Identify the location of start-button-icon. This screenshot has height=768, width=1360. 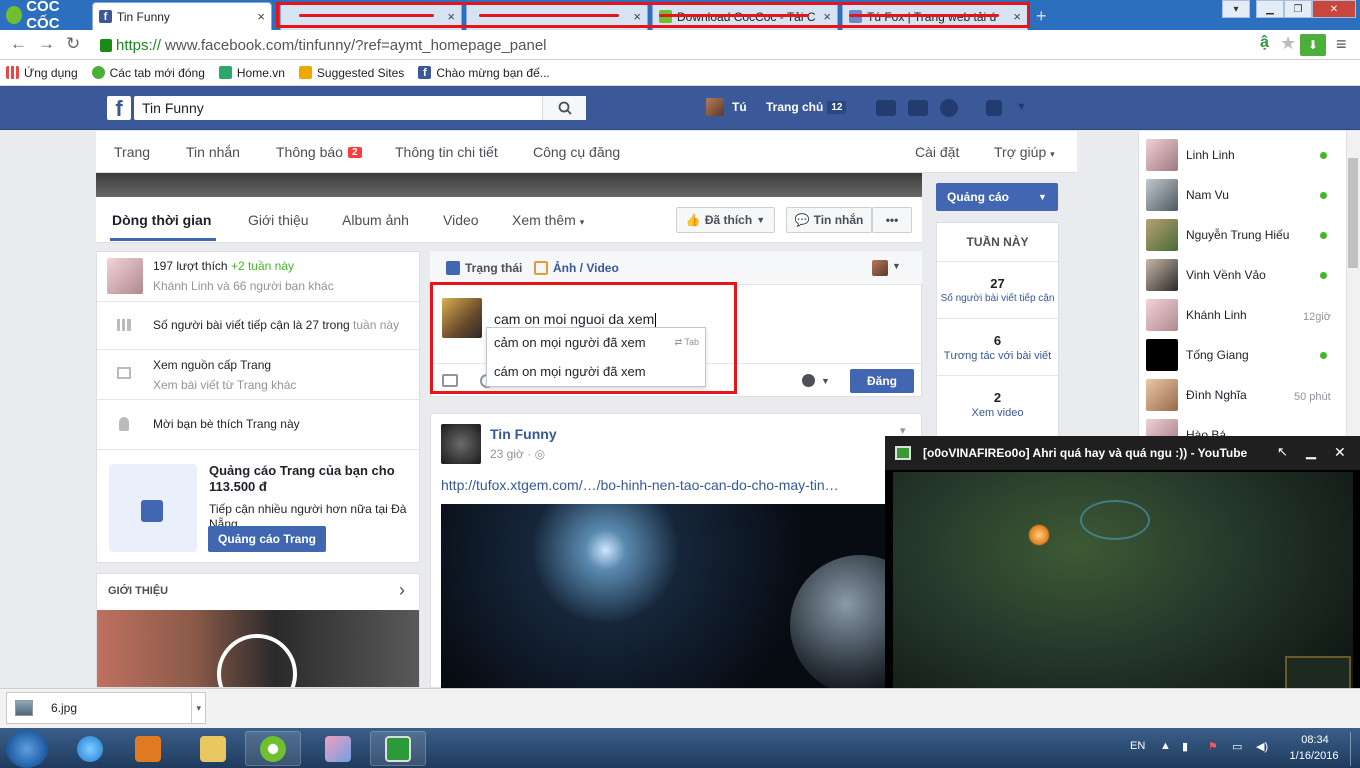
(27, 749).